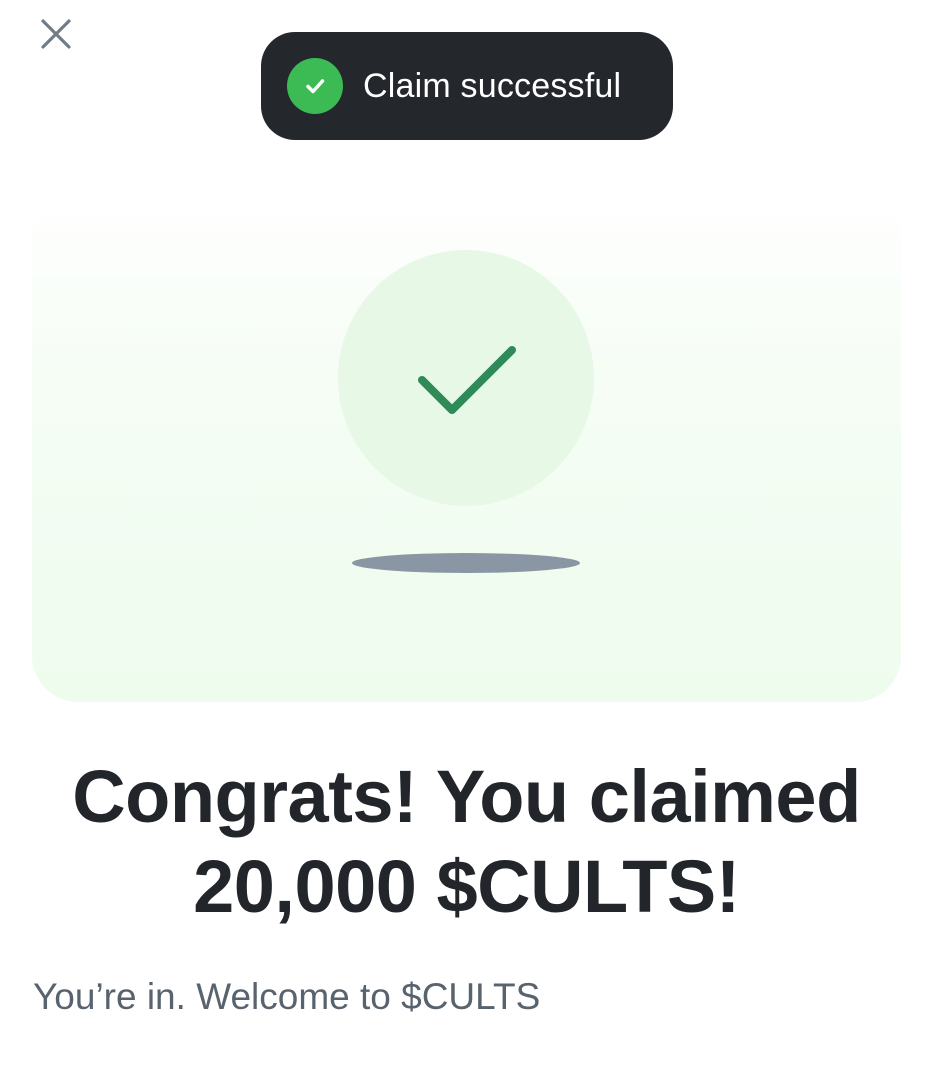  Describe the element at coordinates (287, 996) in the screenshot. I see `welcome-subtitle: You’re in. Welcome to $CULTS` at that location.